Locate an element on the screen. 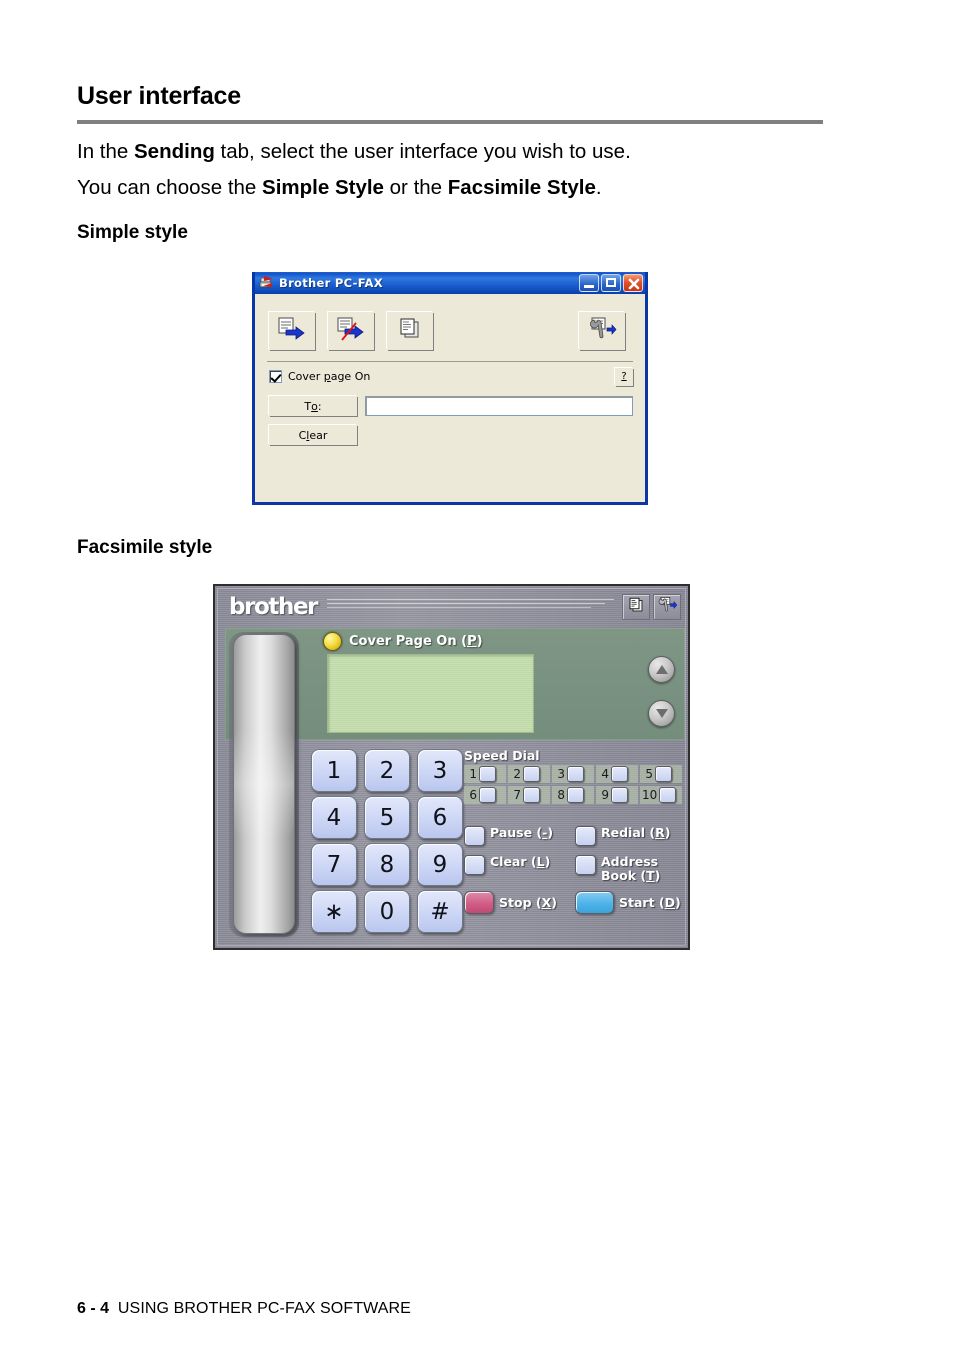  keypad-key: 7 is located at coordinates (334, 864).